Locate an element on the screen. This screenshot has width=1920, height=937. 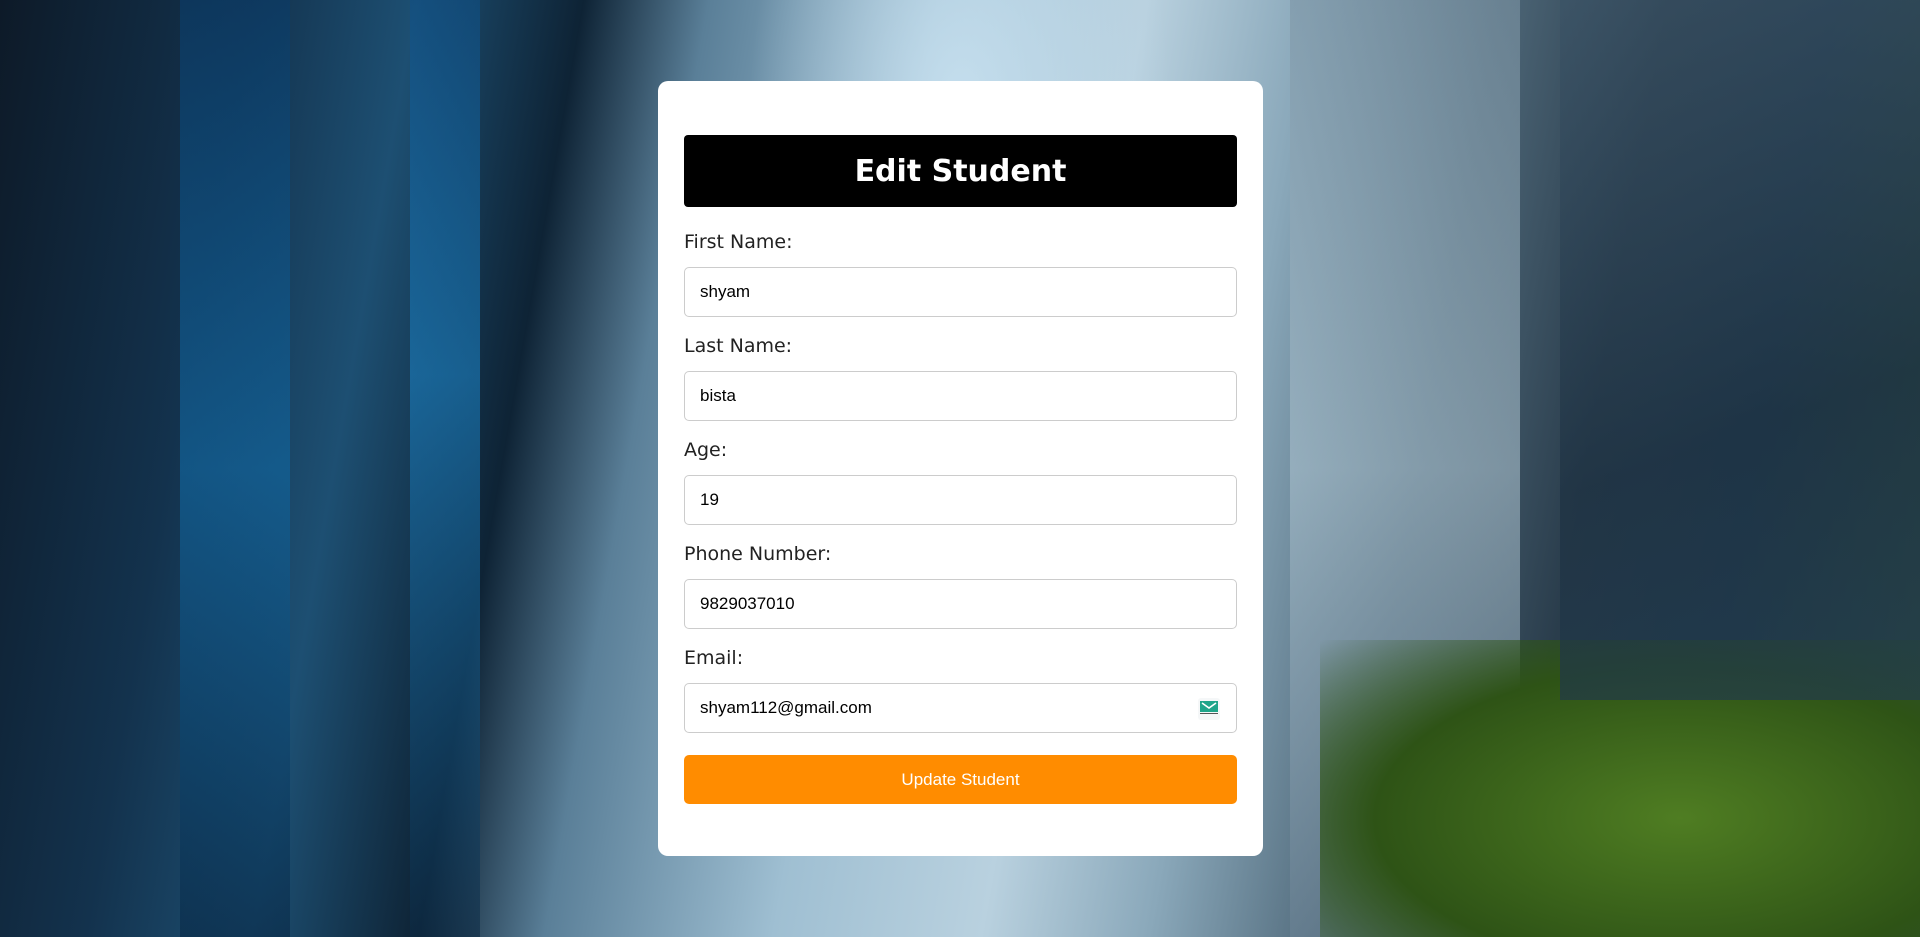
last-name-field: Last Name: bista is located at coordinates (960, 377).